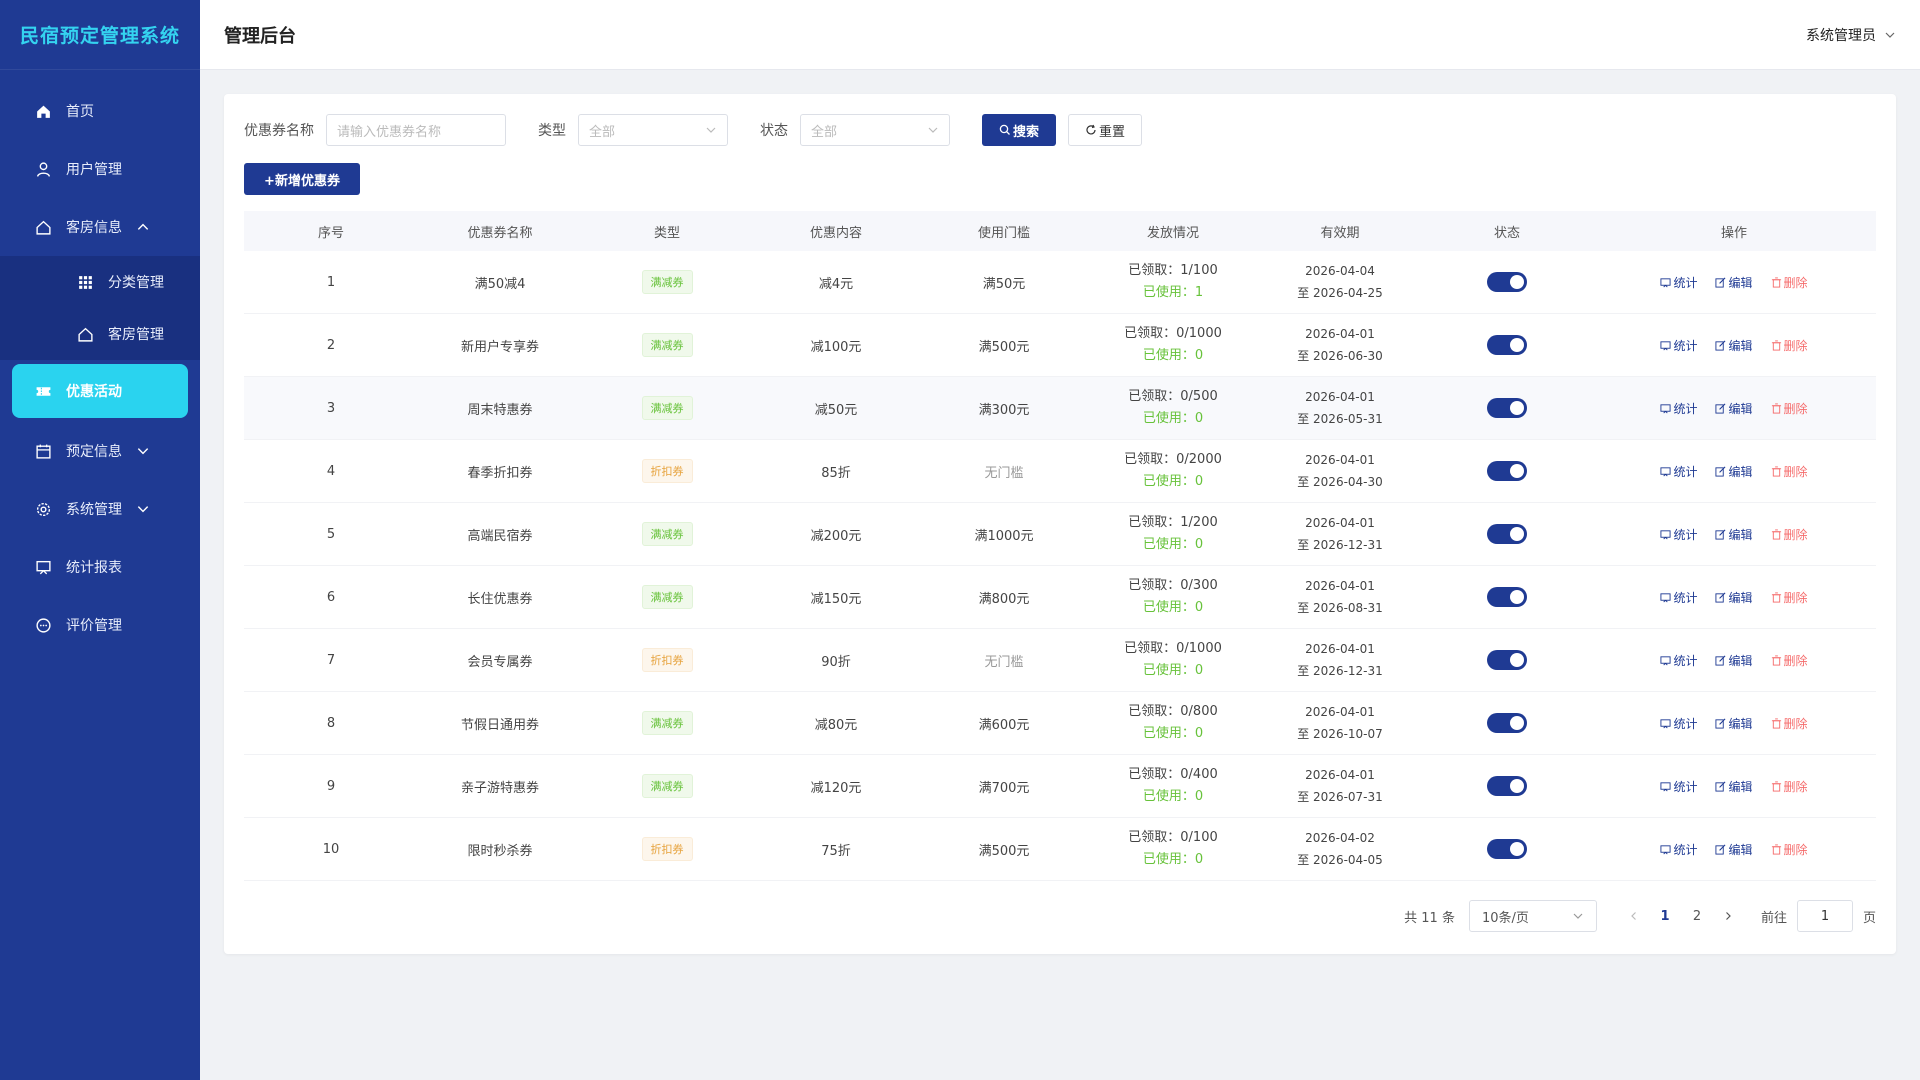  Describe the element at coordinates (1340, 860) in the screenshot. I see `valid-end: 至 2026-04-05` at that location.